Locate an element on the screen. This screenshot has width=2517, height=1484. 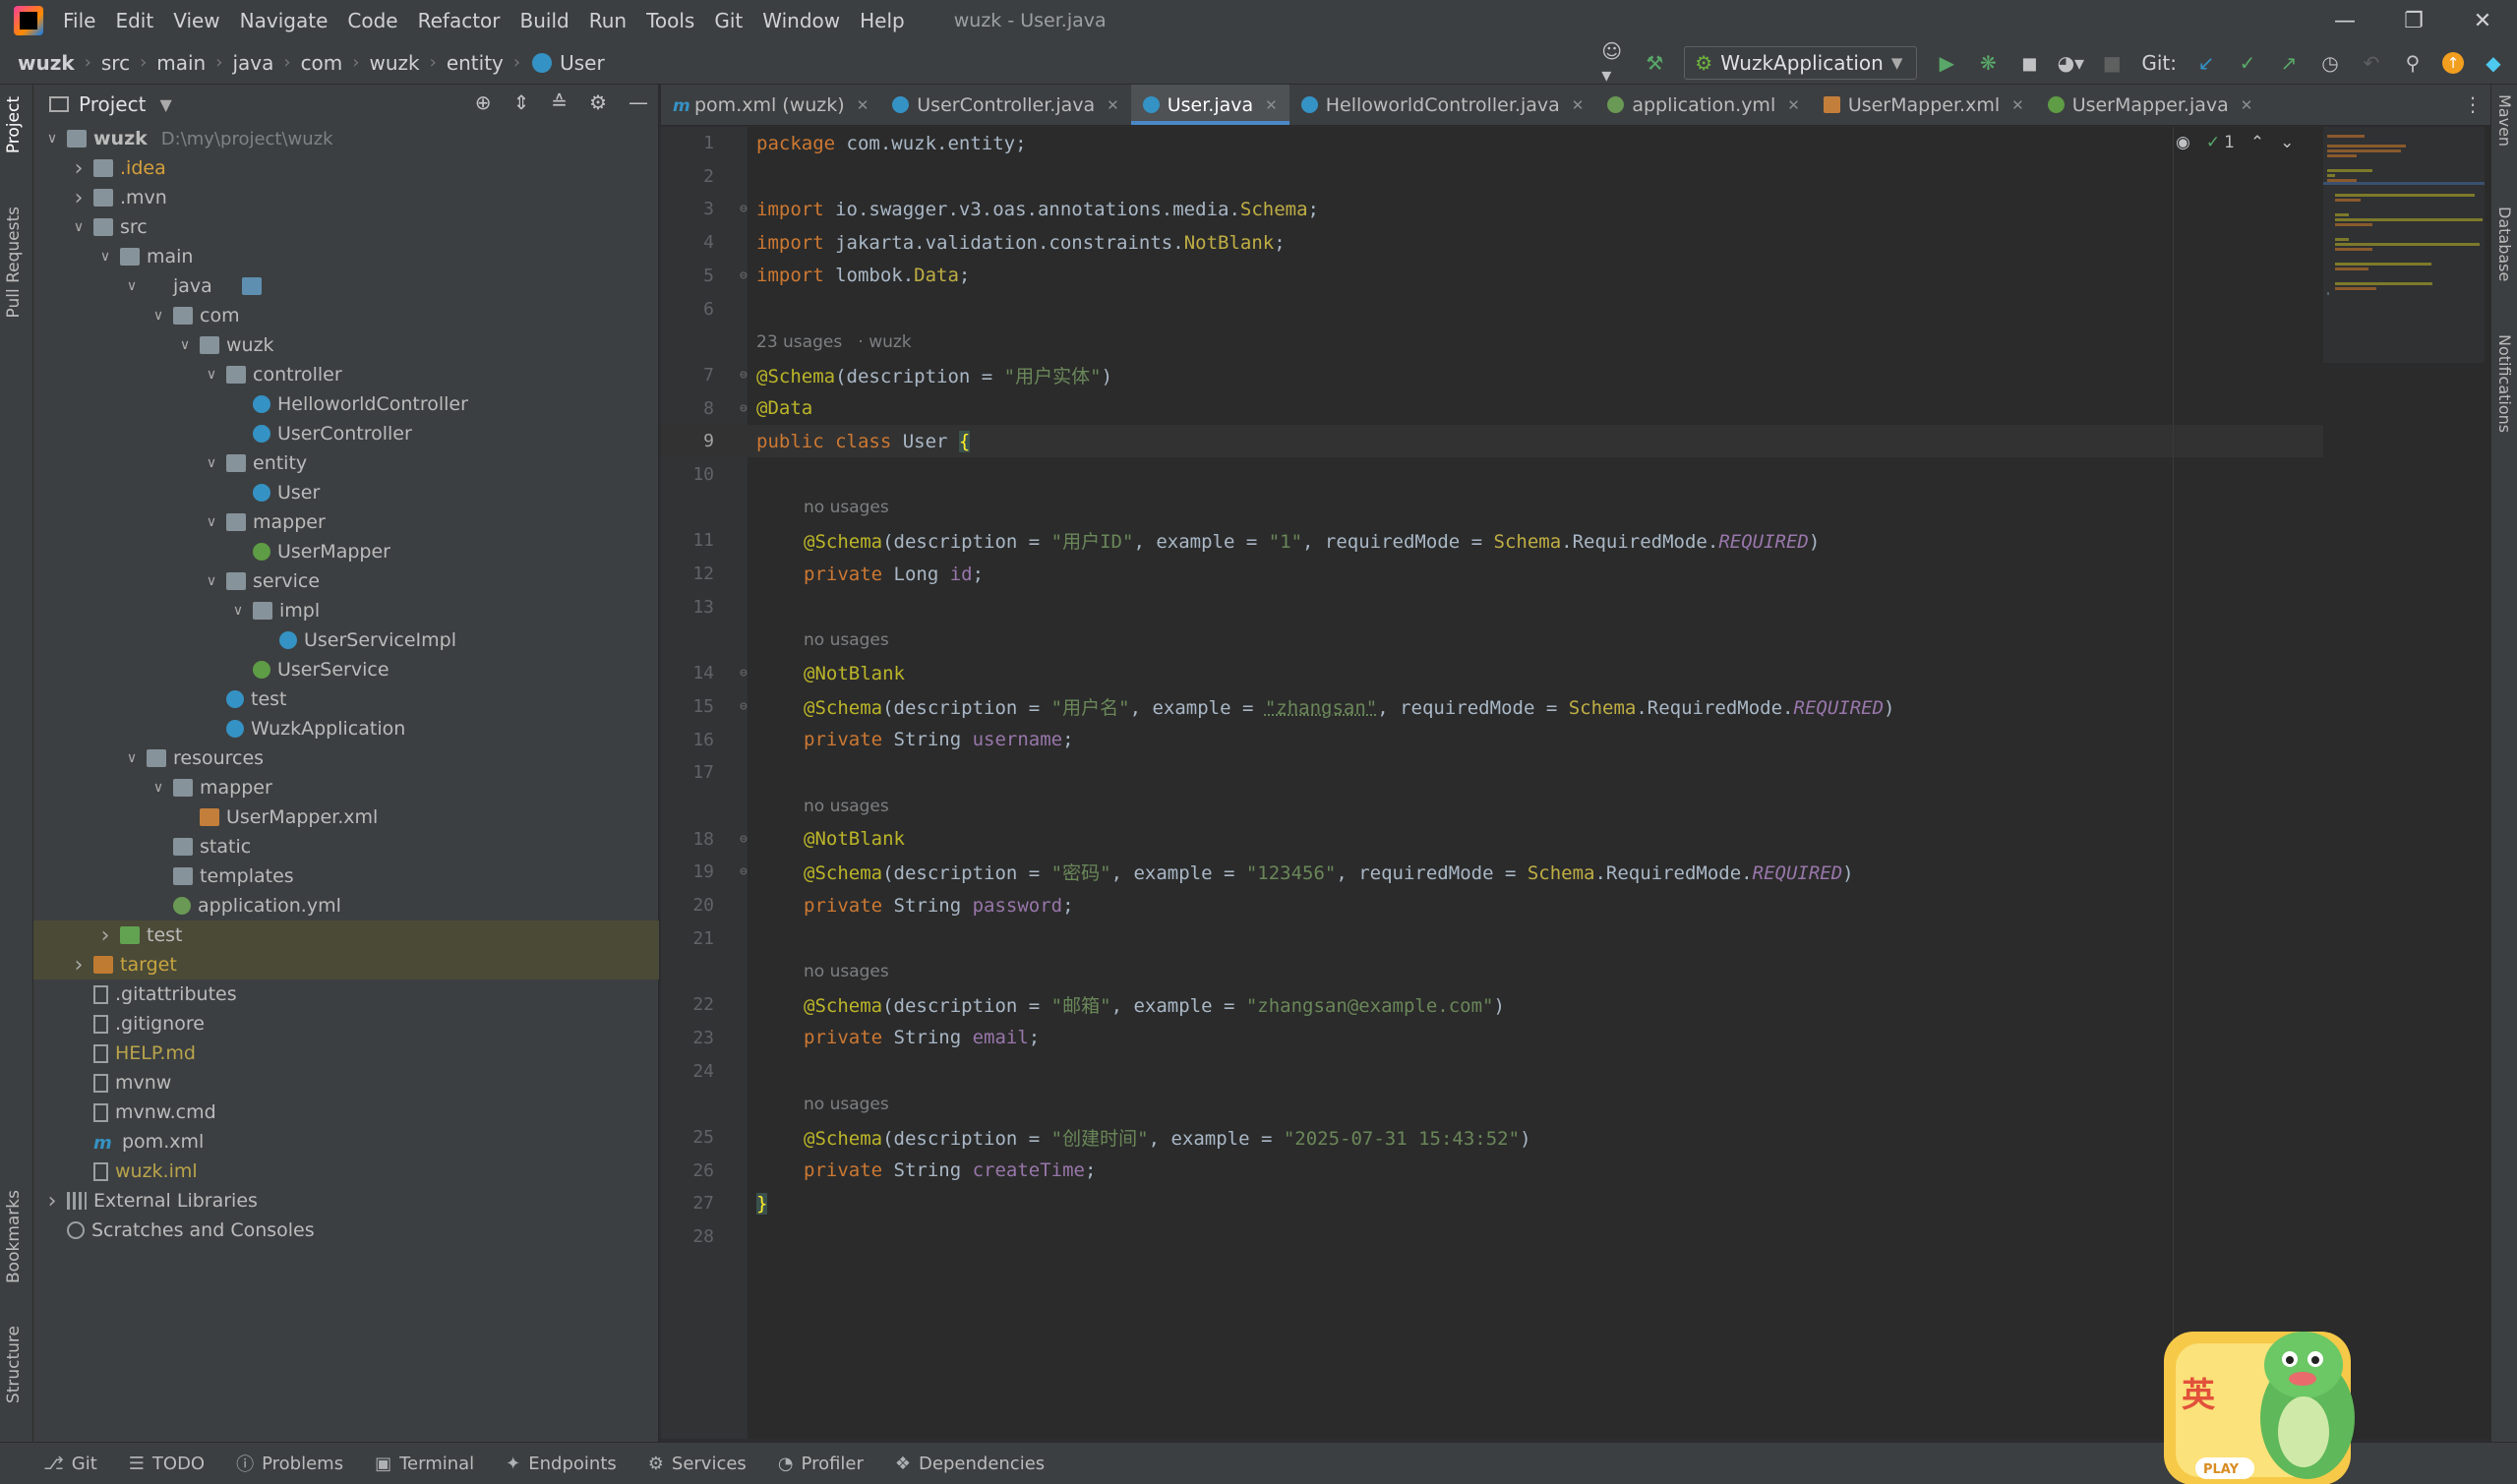
tree-item-entity: ∨ entity is located at coordinates (346, 463).